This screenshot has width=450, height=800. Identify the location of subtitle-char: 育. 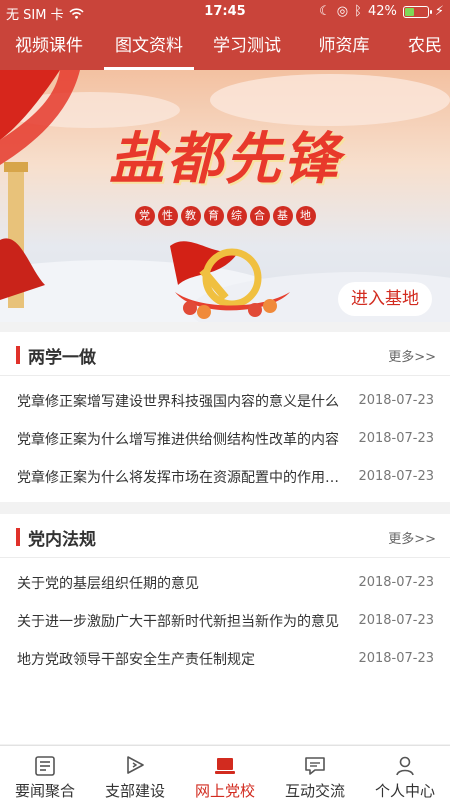
(213, 216).